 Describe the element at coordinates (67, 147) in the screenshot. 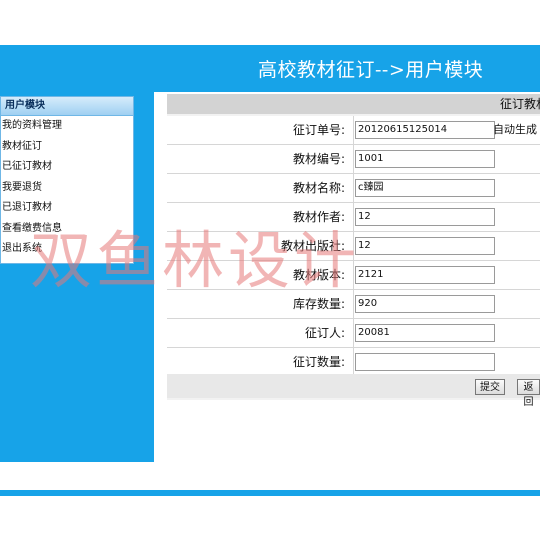

I see `sidebar-item-order-textbook: 教材征订` at that location.